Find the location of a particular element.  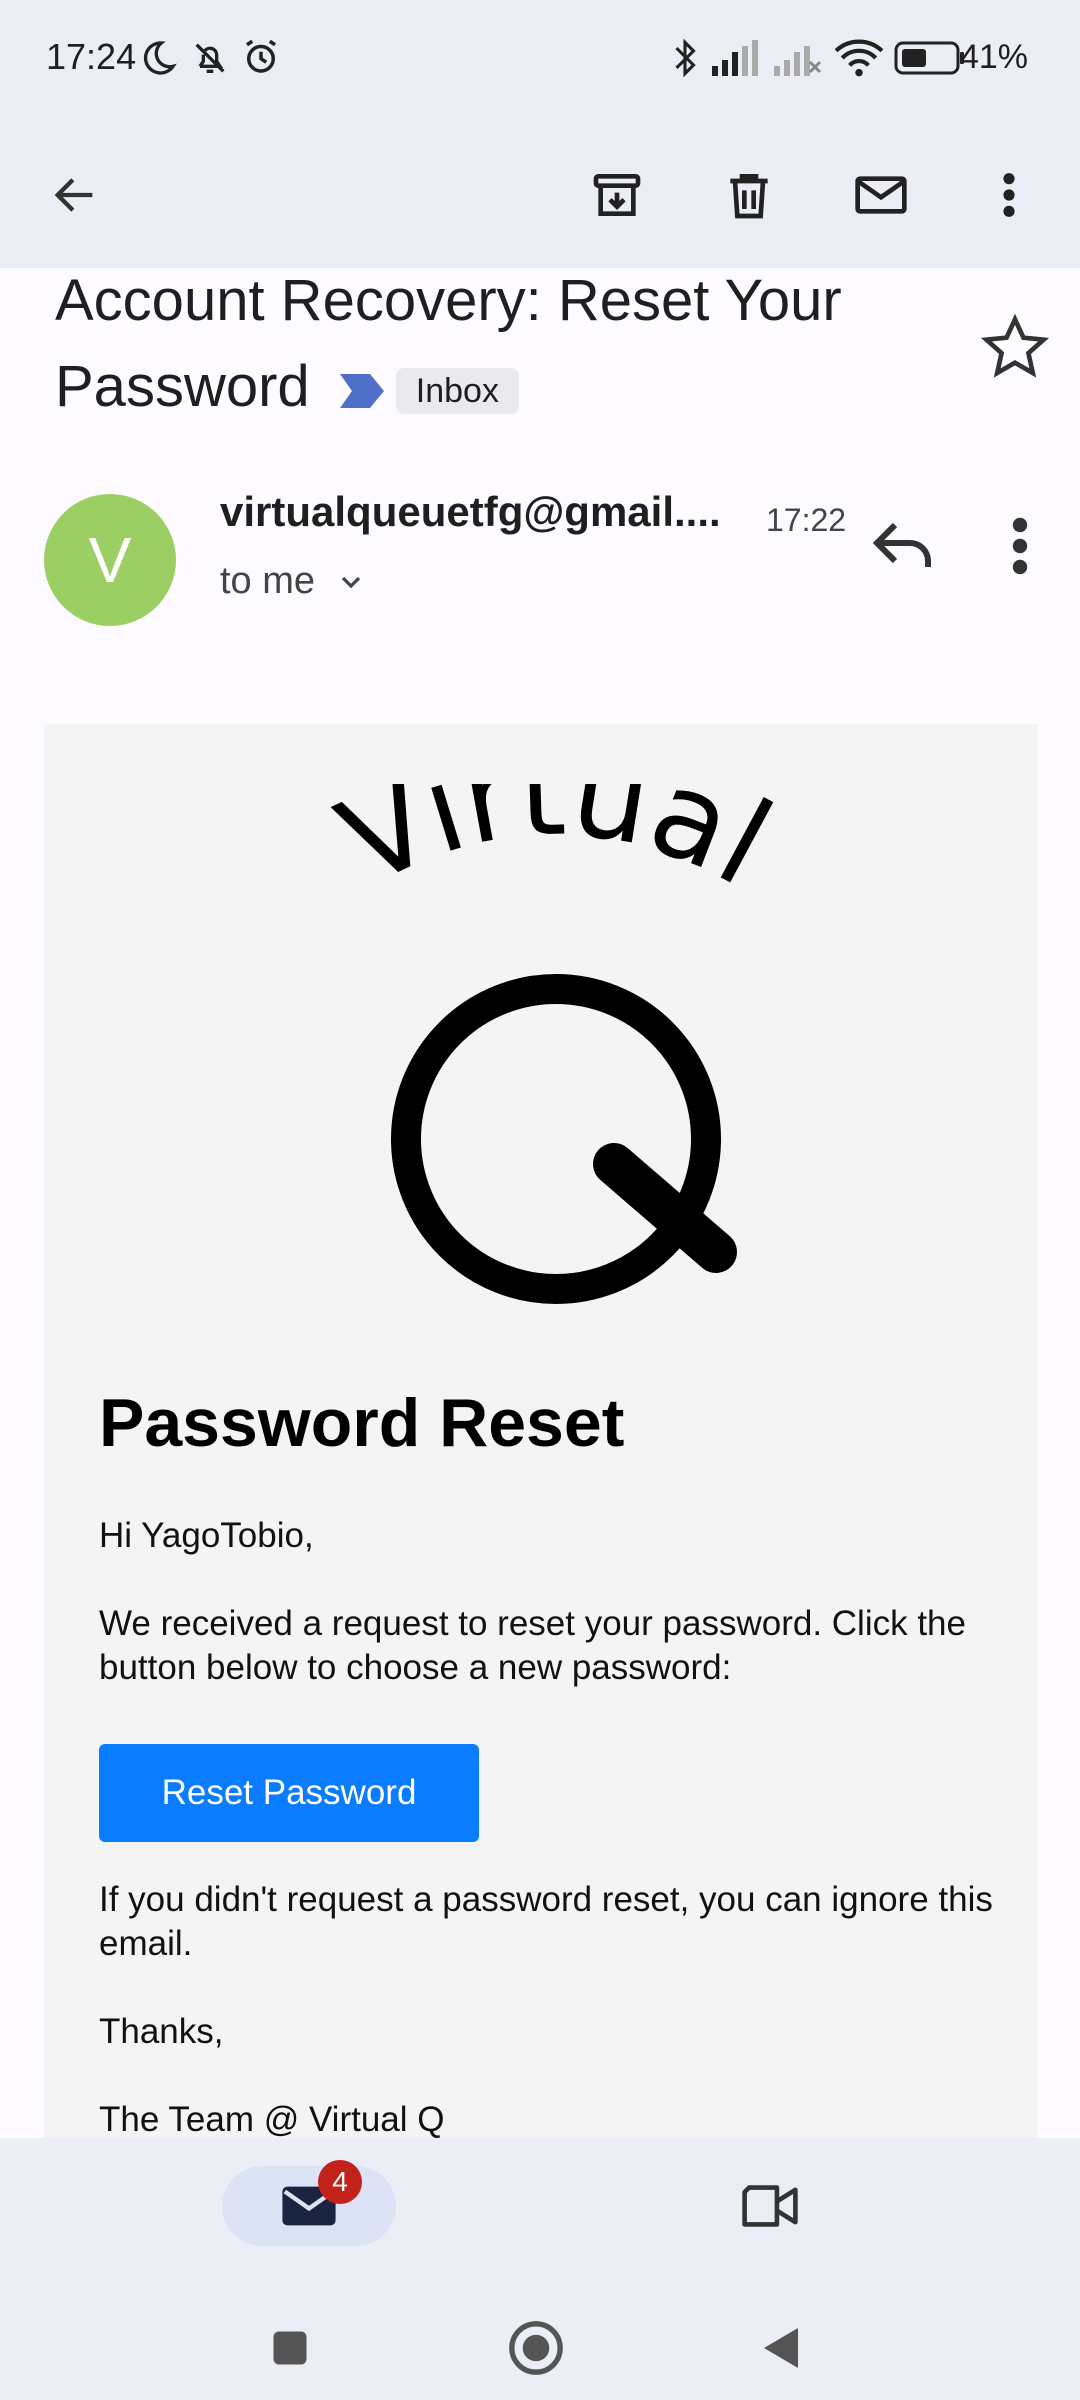

mark-unread-button is located at coordinates (881, 195).